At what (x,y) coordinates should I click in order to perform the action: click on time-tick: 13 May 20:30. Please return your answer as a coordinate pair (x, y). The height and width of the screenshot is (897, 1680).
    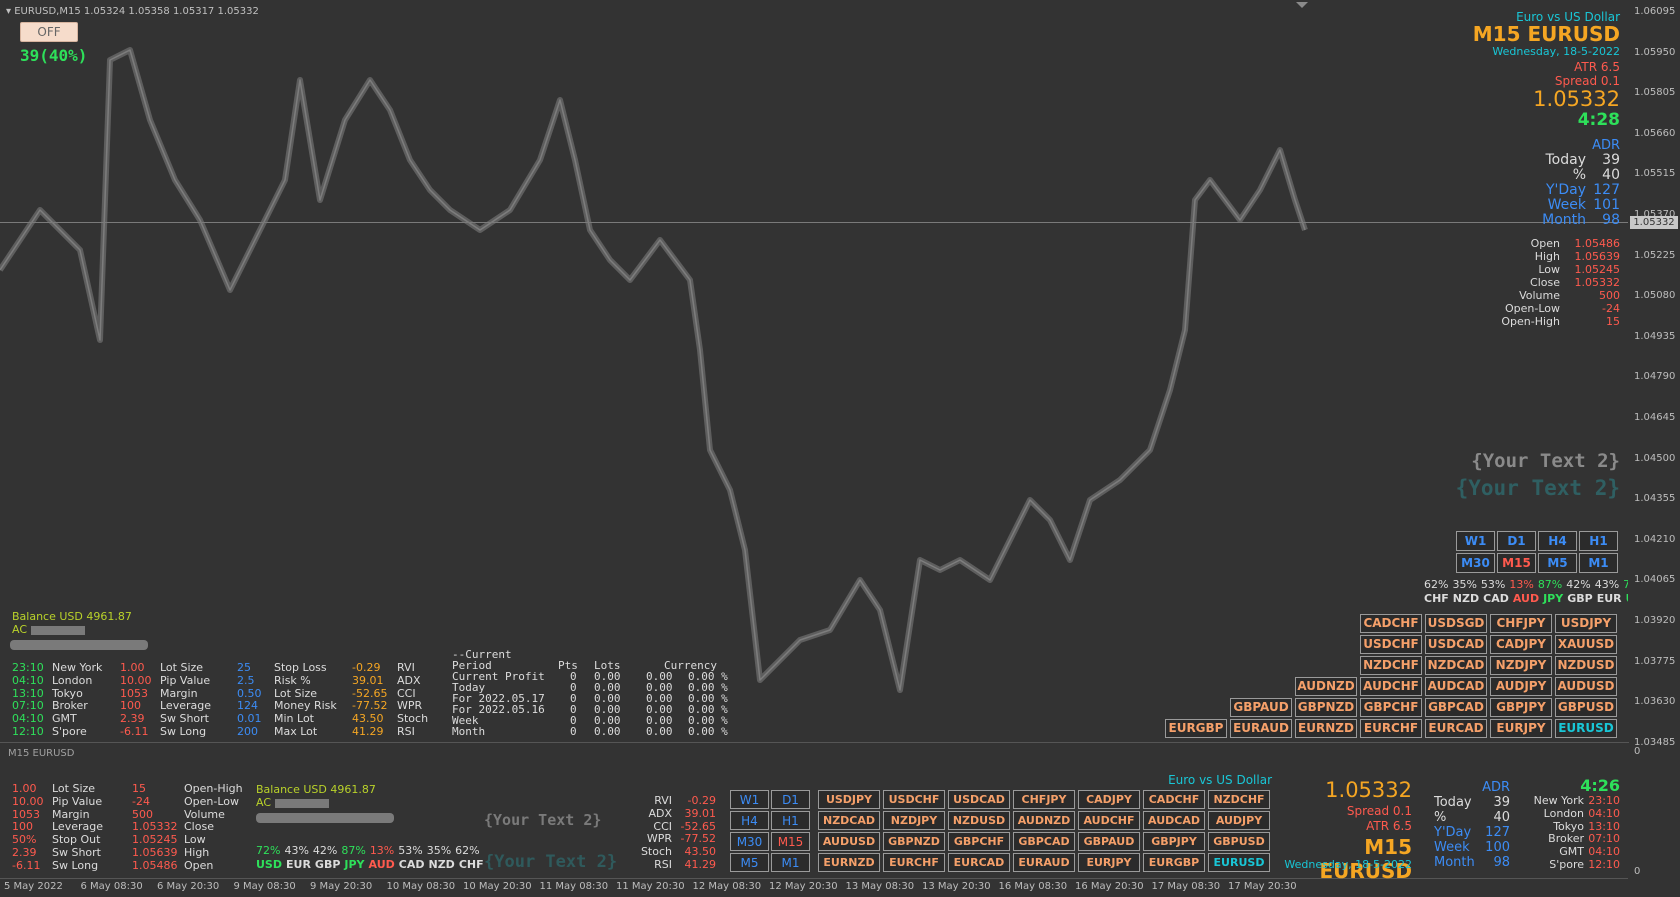
    Looking at the image, I should click on (956, 886).